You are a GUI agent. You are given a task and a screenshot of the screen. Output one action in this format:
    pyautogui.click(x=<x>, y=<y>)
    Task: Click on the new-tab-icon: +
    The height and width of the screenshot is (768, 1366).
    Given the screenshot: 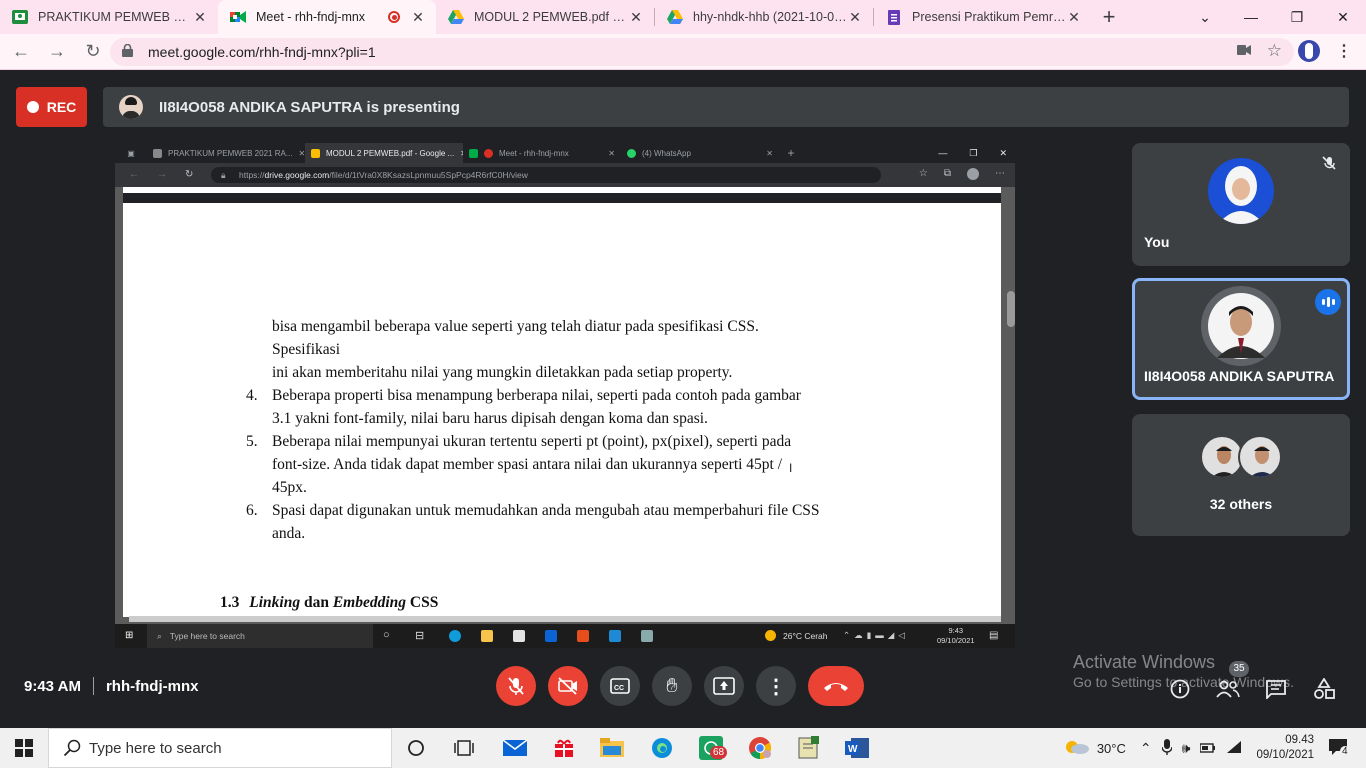 What is the action you would take?
    pyautogui.click(x=791, y=153)
    